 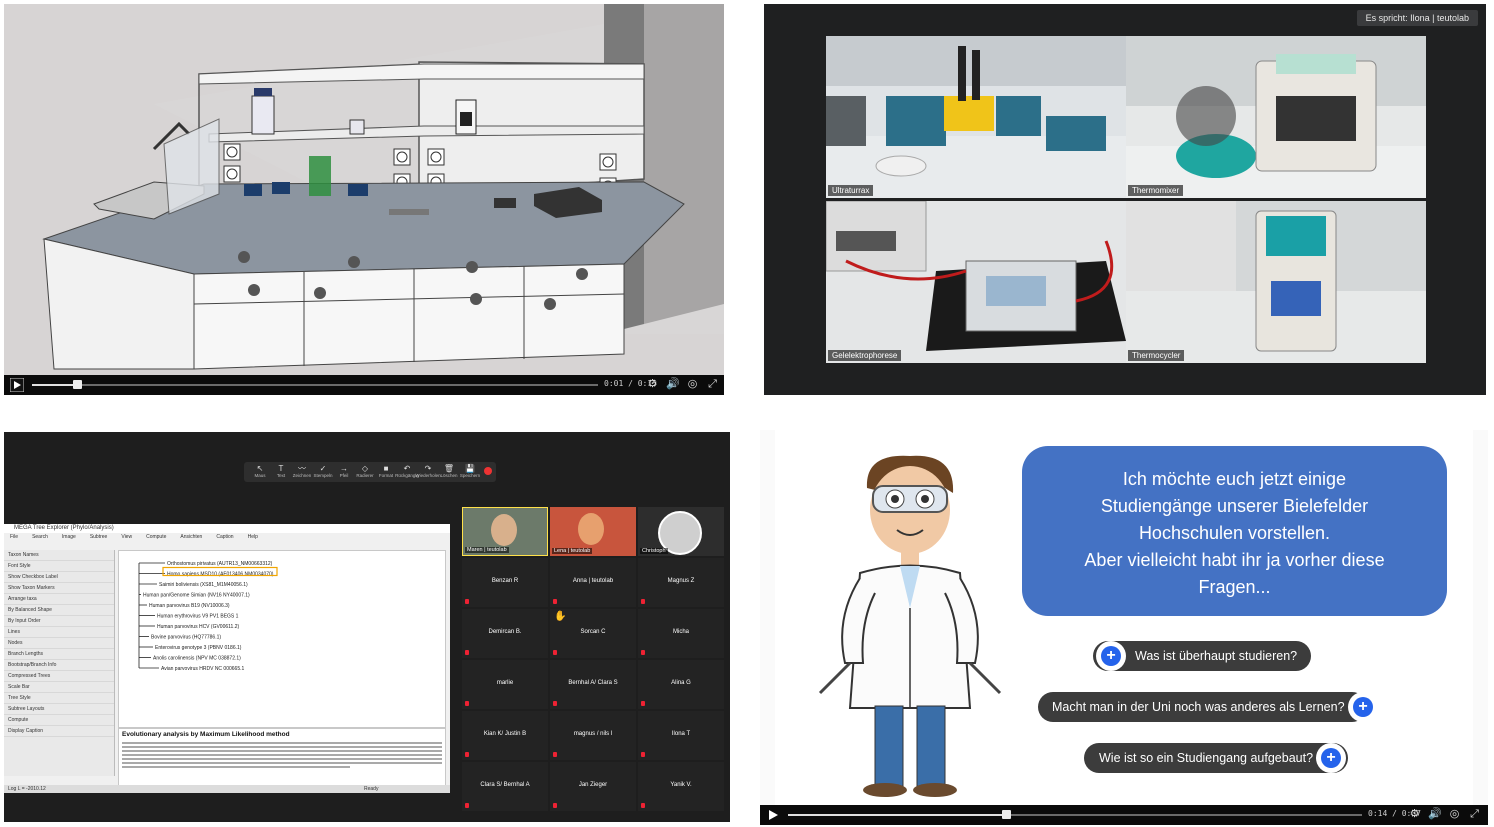 I want to click on toolbar-tool: 〰 Zeichnen, so click(x=302, y=472).